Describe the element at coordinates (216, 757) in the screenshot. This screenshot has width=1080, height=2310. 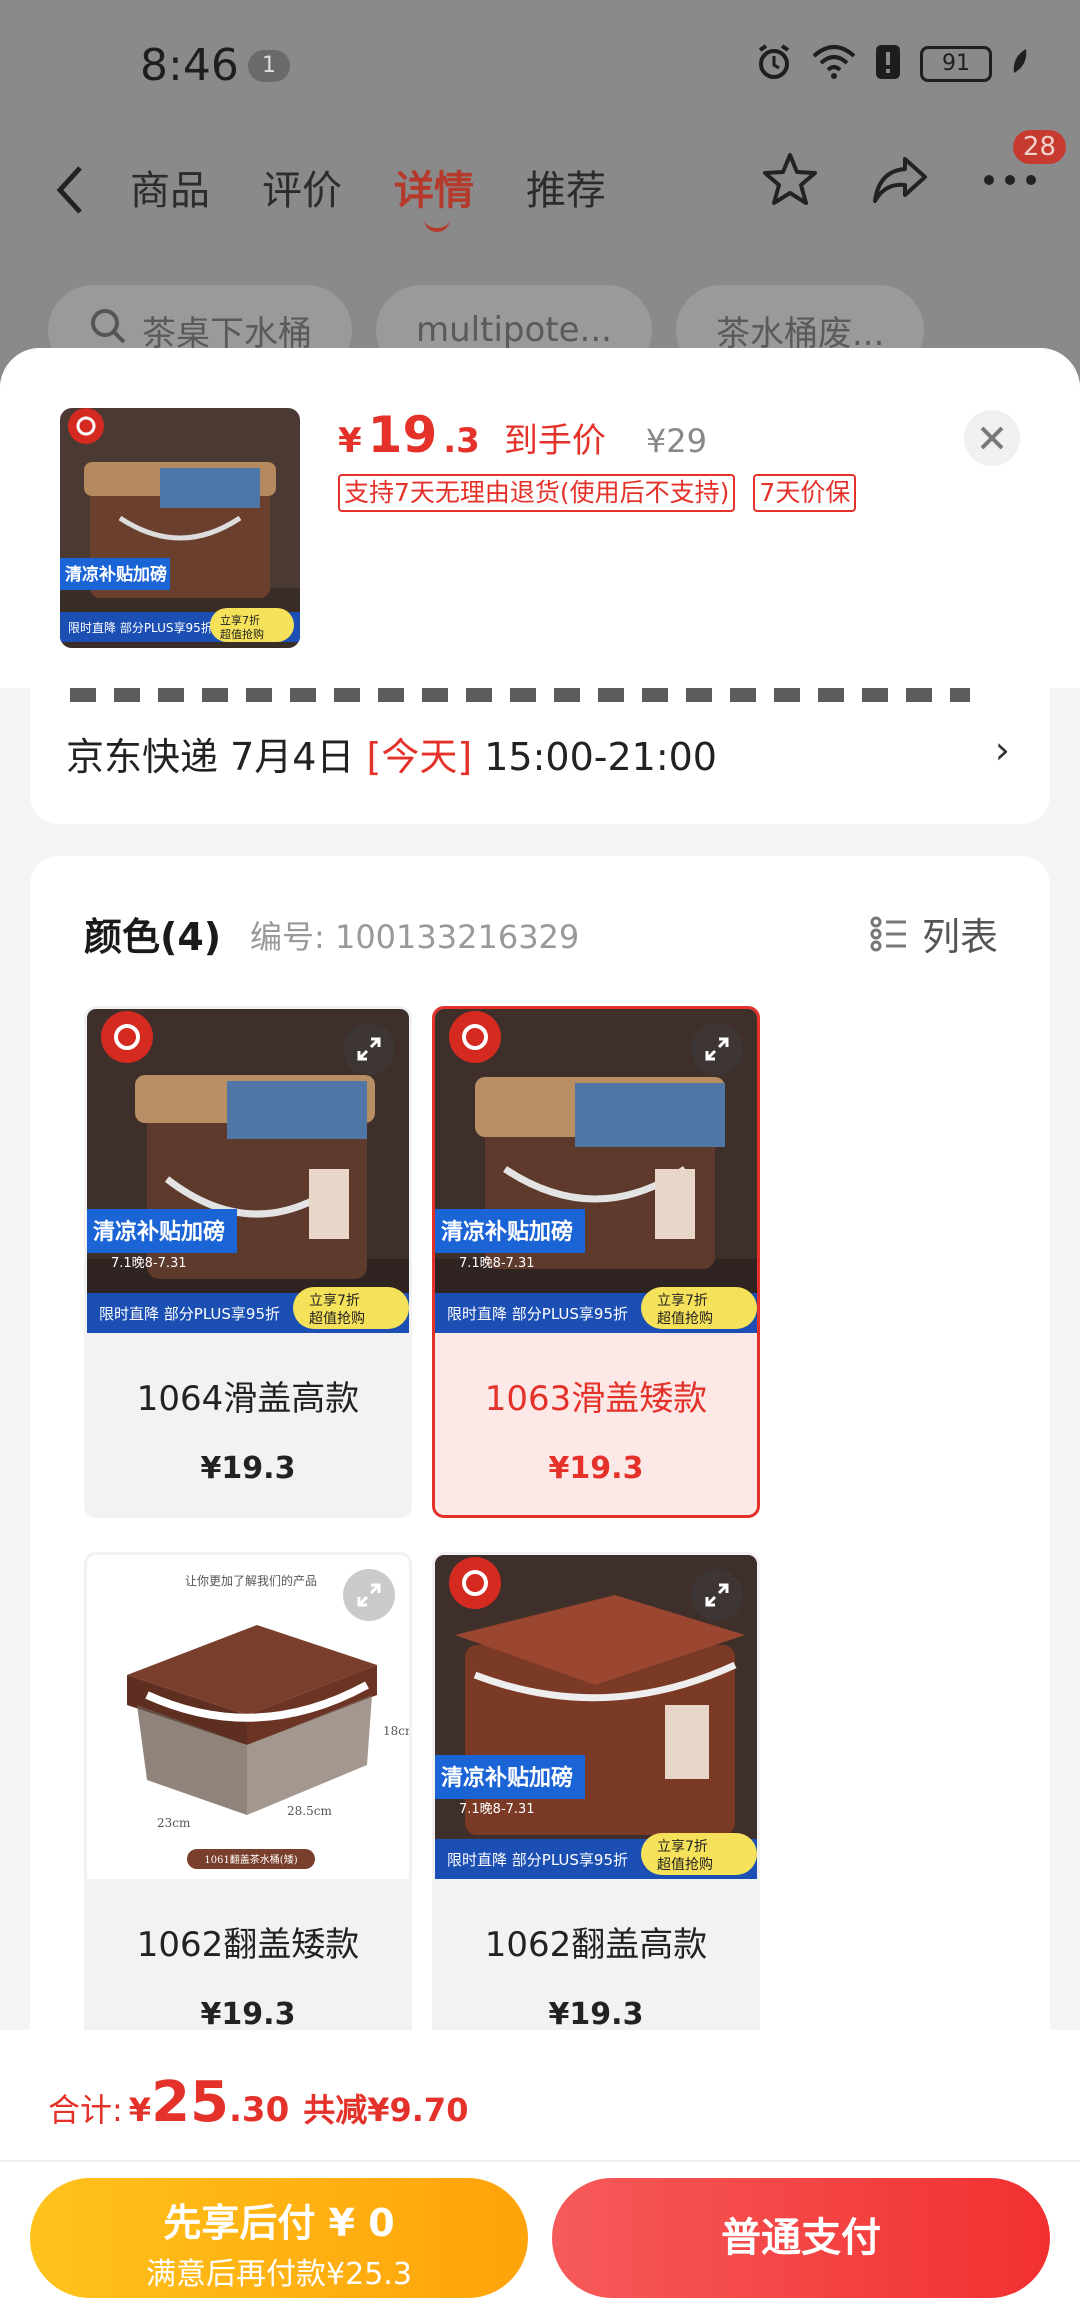
I see `delivery-date: 京东快递 7月4日` at that location.